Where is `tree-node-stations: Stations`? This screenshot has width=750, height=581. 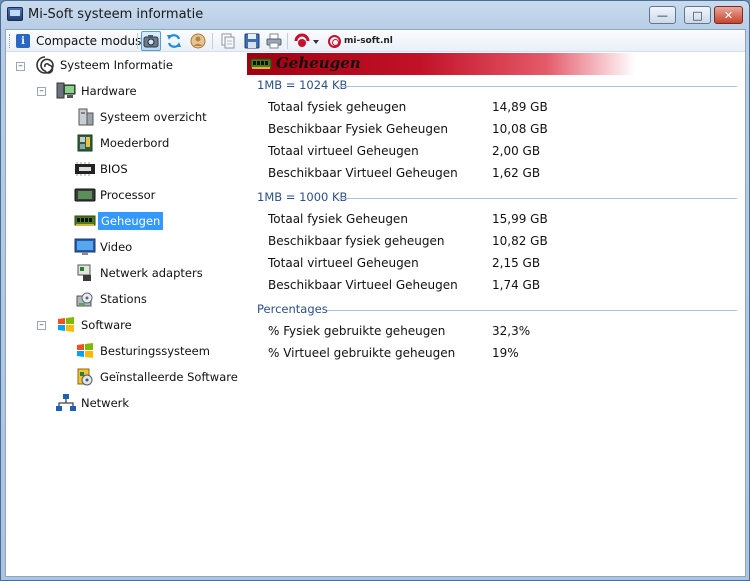 tree-node-stations: Stations is located at coordinates (110, 299).